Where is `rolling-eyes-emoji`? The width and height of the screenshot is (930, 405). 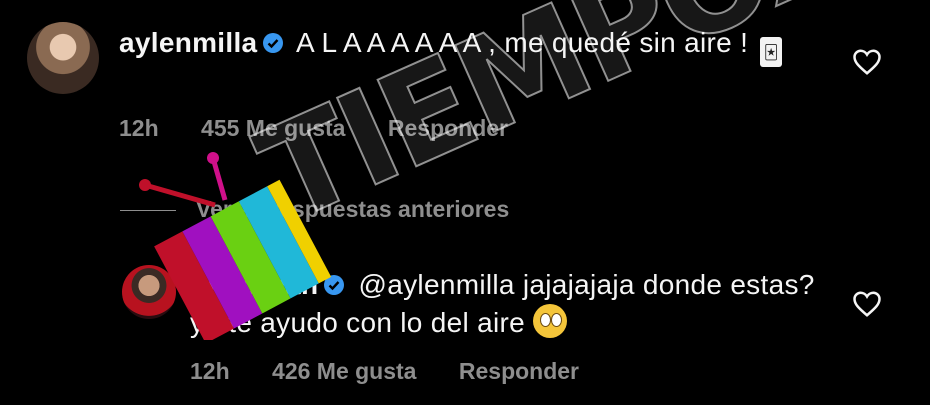
rolling-eyes-emoji is located at coordinates (549, 321).